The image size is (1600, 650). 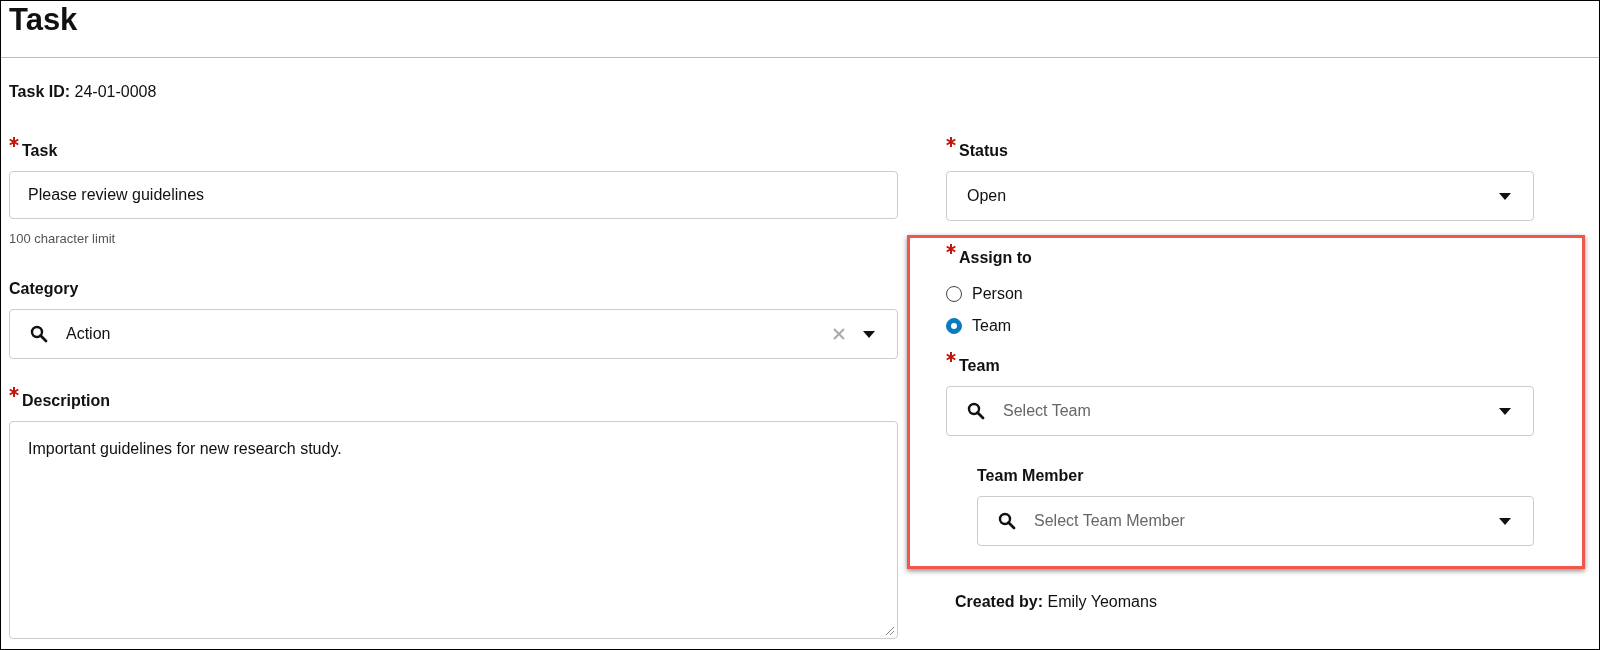 I want to click on field-label: Team Member, so click(x=1030, y=476).